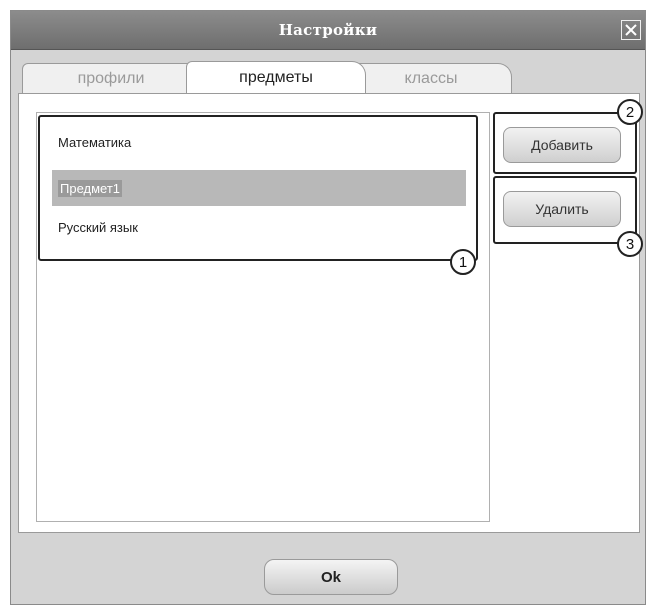 The height and width of the screenshot is (607, 650). I want to click on title-bar: Настройки, so click(328, 30).